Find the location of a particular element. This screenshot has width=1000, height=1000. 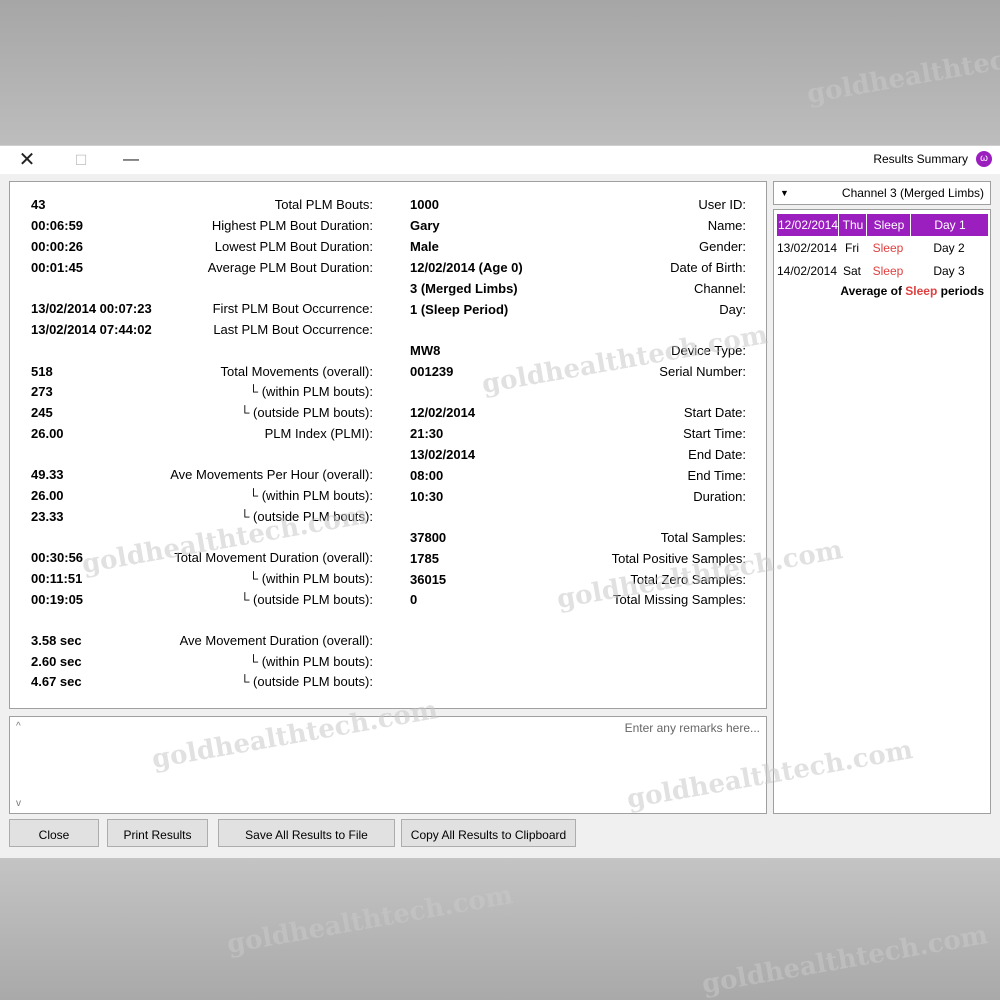

info-value: MW8 is located at coordinates (425, 350).